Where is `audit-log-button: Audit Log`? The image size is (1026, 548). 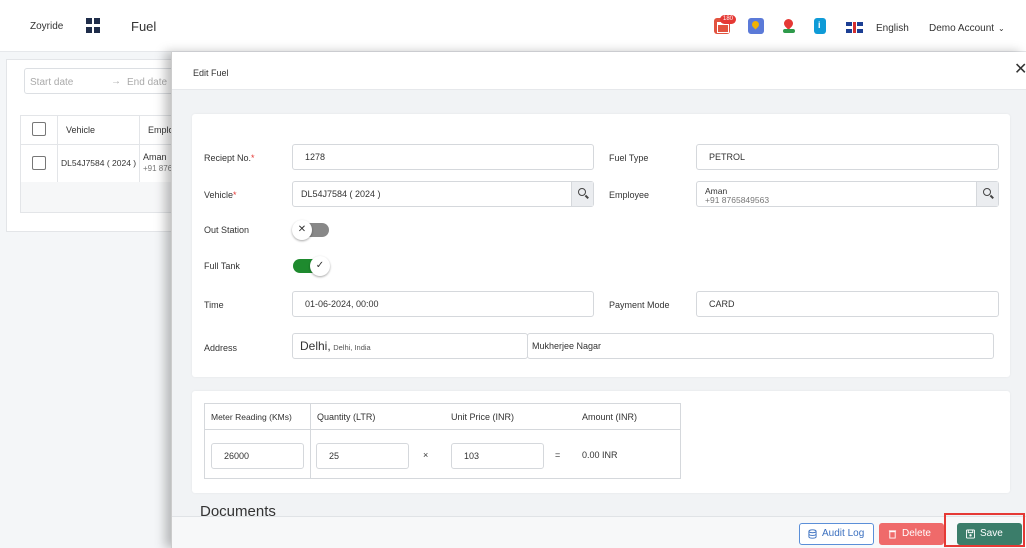
audit-log-button: Audit Log is located at coordinates (836, 534).